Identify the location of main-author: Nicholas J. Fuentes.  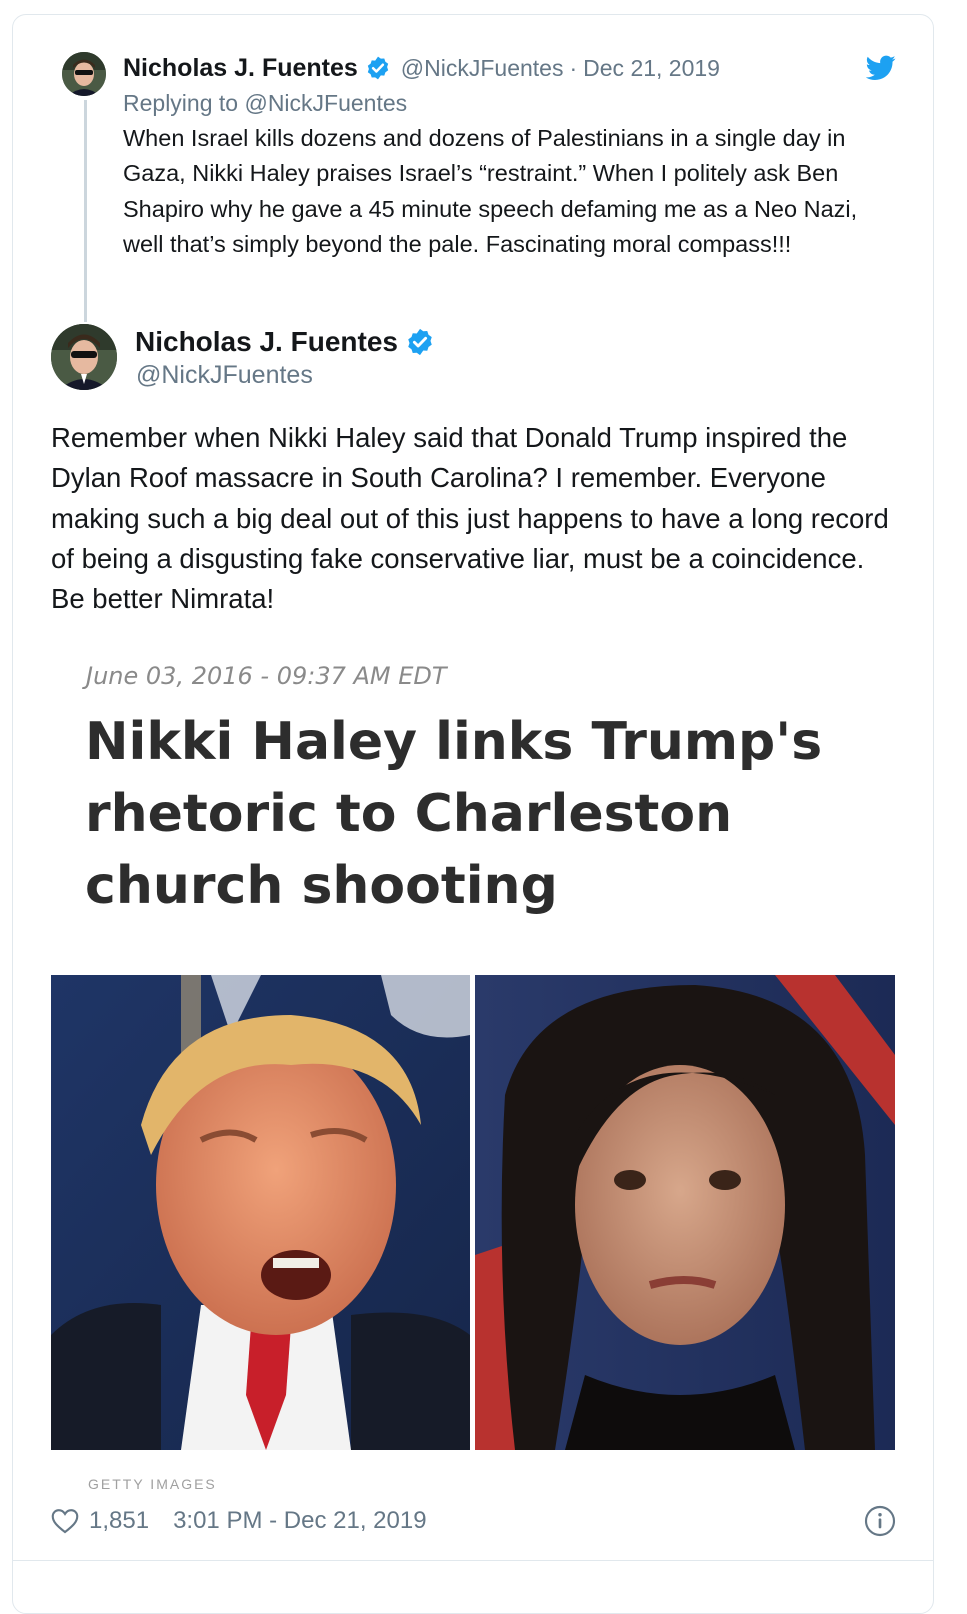
(285, 342).